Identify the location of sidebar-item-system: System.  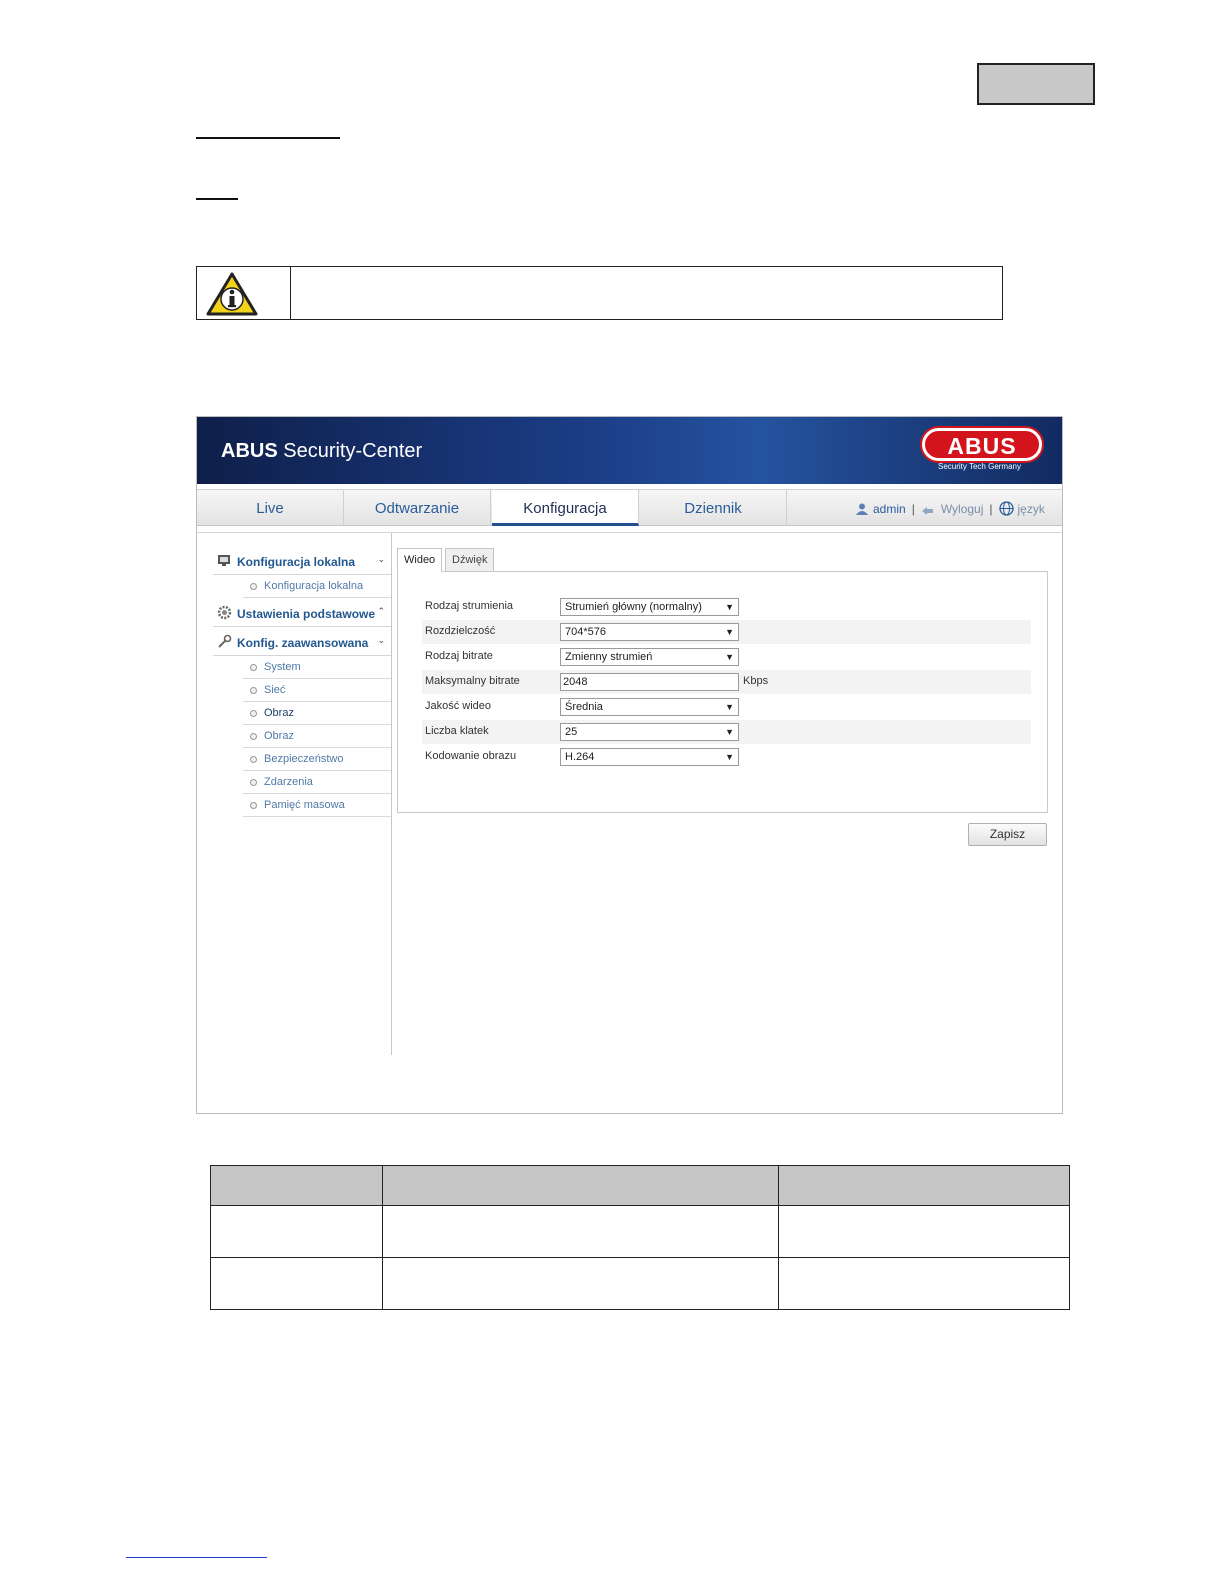
(317, 667).